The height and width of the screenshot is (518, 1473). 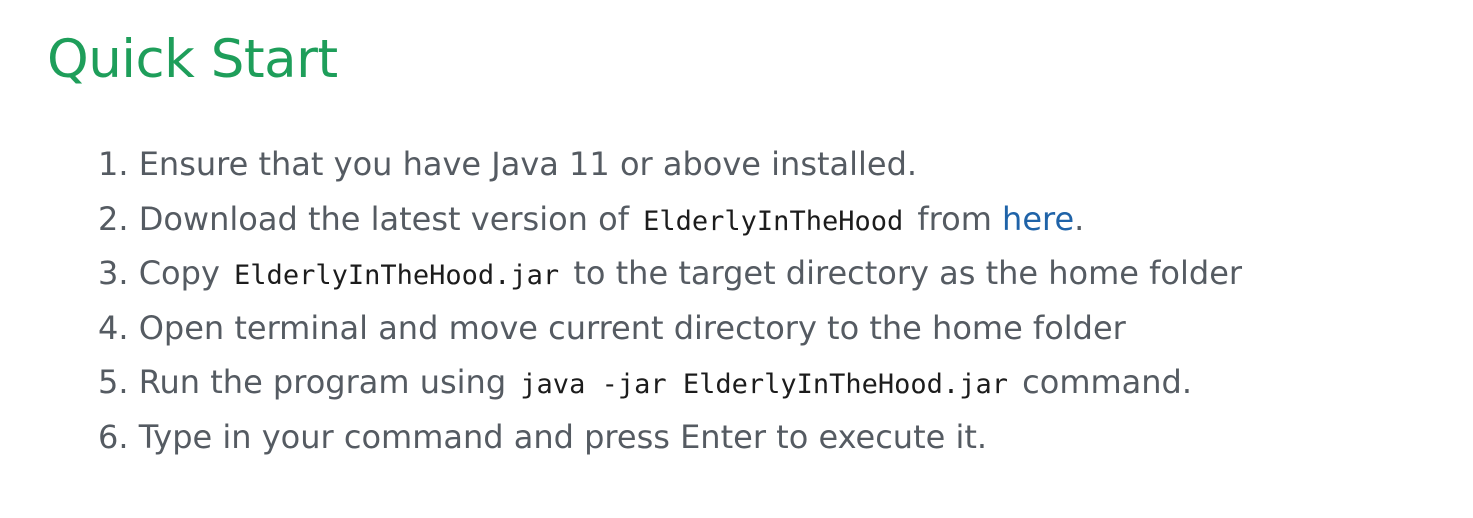 I want to click on step-number: 5., so click(x=113, y=382).